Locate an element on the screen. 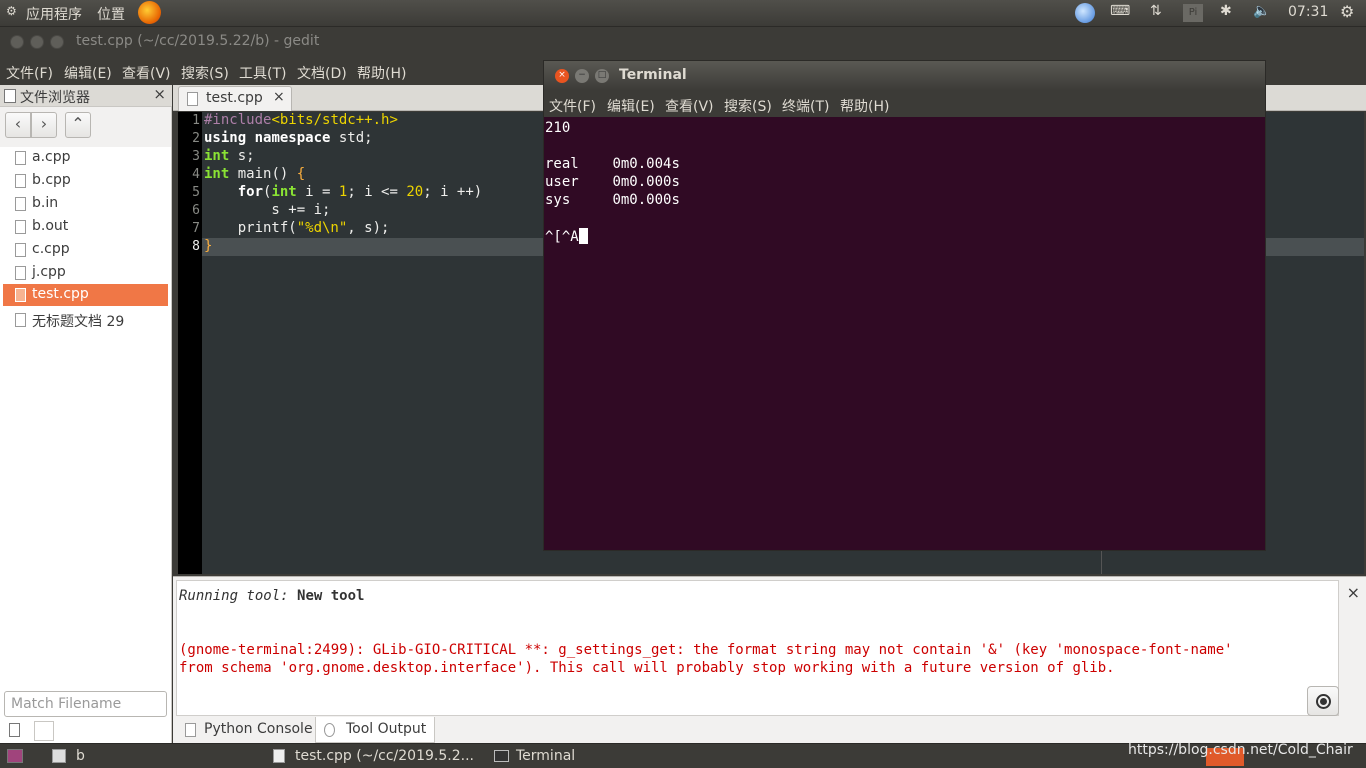 This screenshot has width=1366, height=768. terminal-menu-terminal: 终端(T) is located at coordinates (805, 106).